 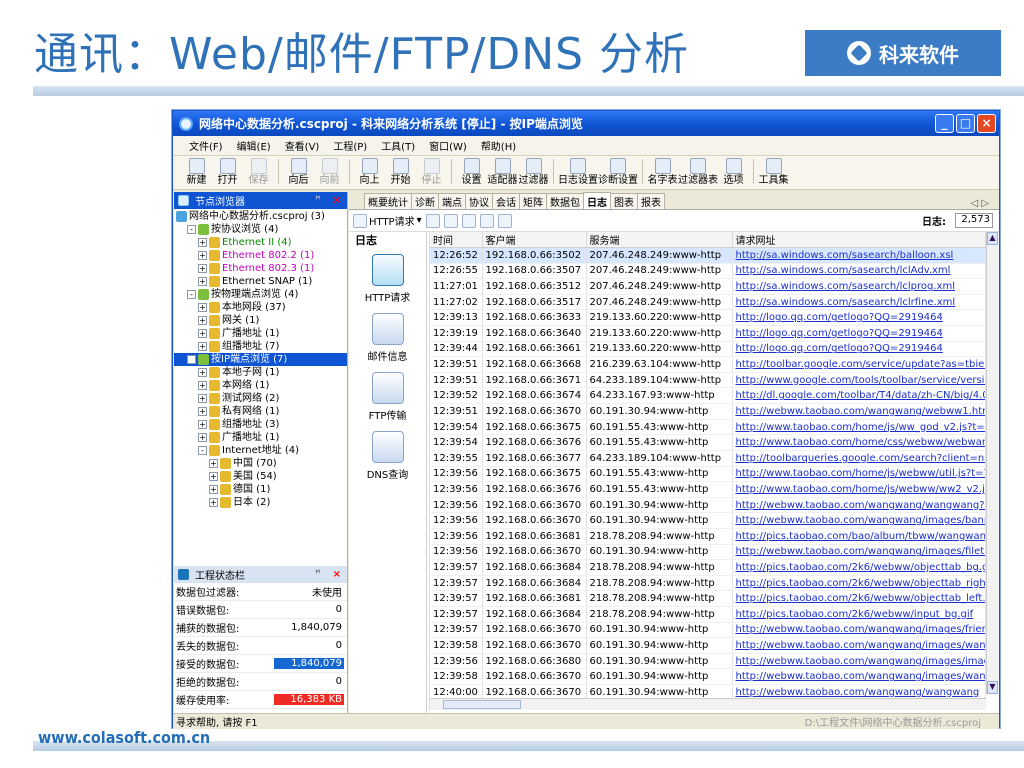 What do you see at coordinates (260, 398) in the screenshot?
I see `tree-node: + 测试网络 (2)` at bounding box center [260, 398].